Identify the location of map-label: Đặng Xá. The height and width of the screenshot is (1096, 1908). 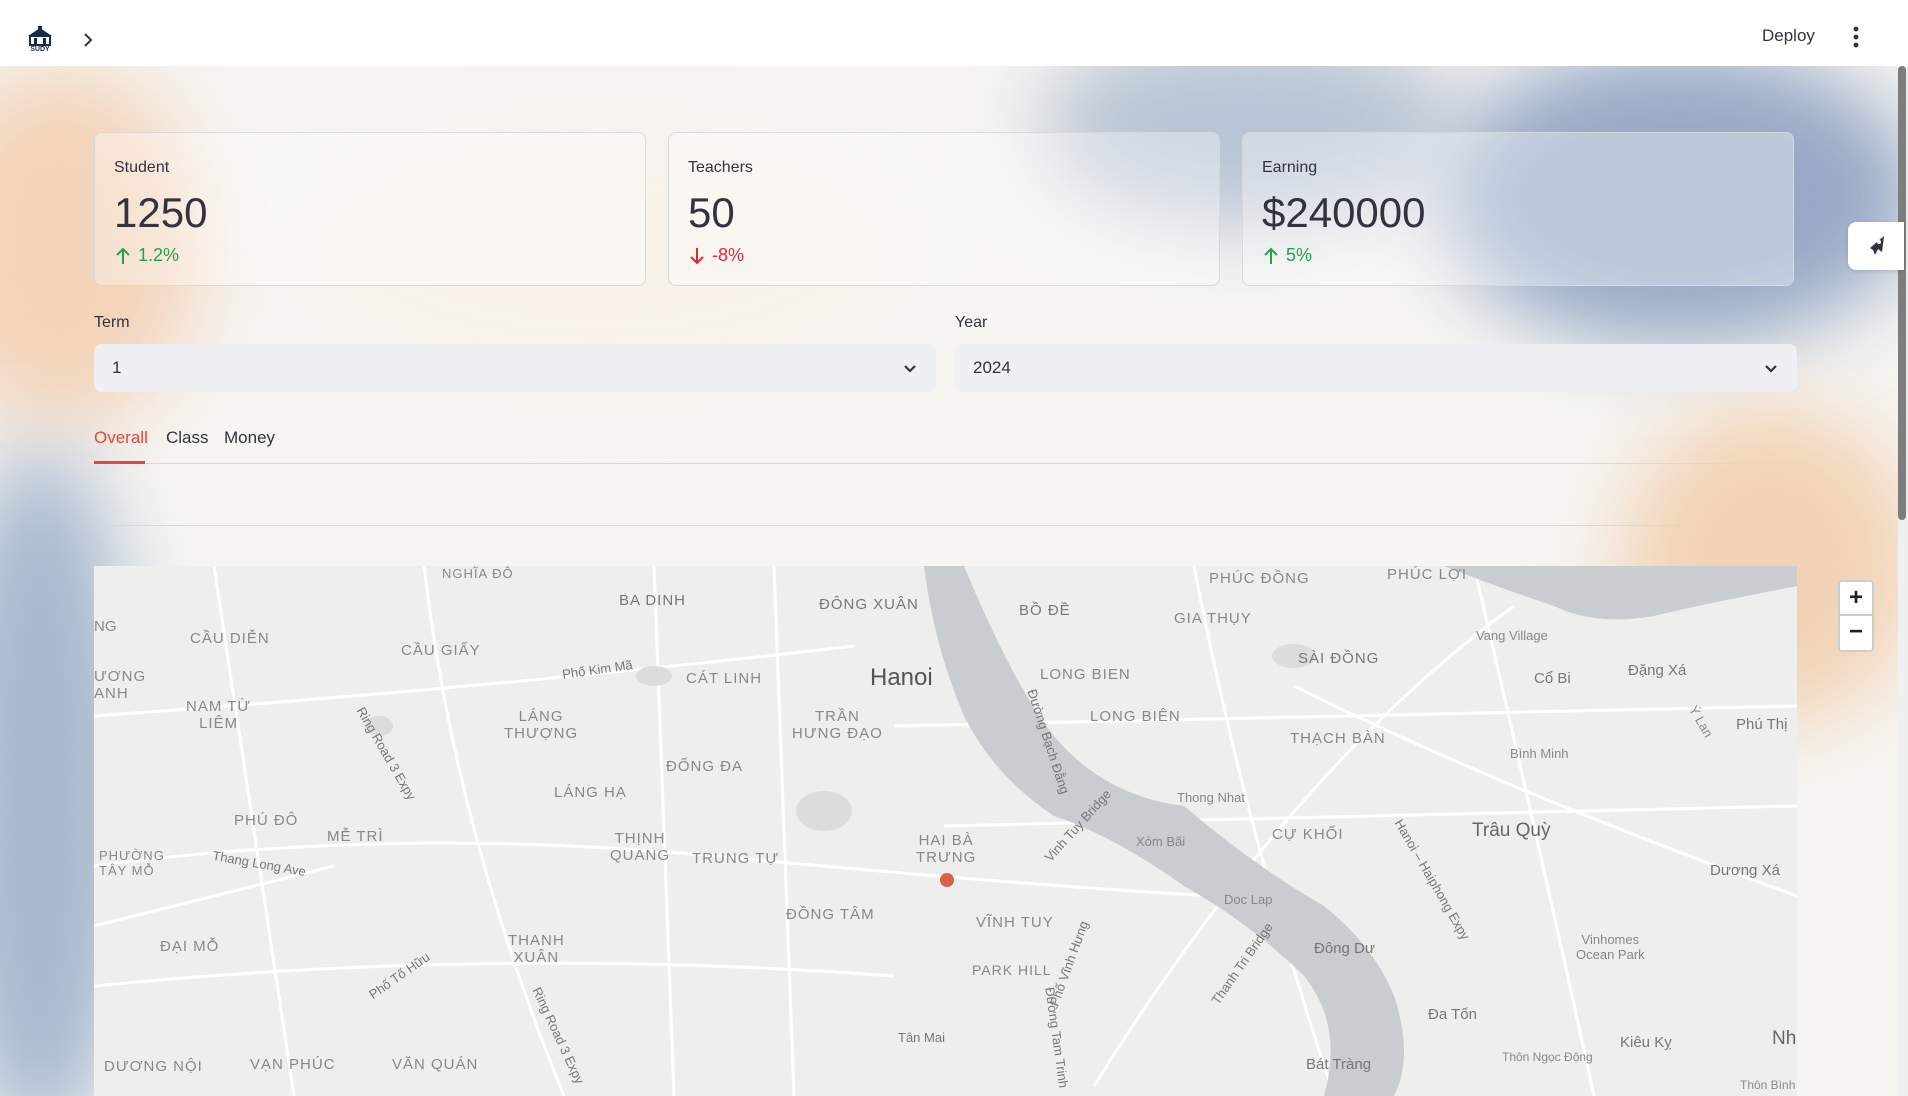
(1657, 670).